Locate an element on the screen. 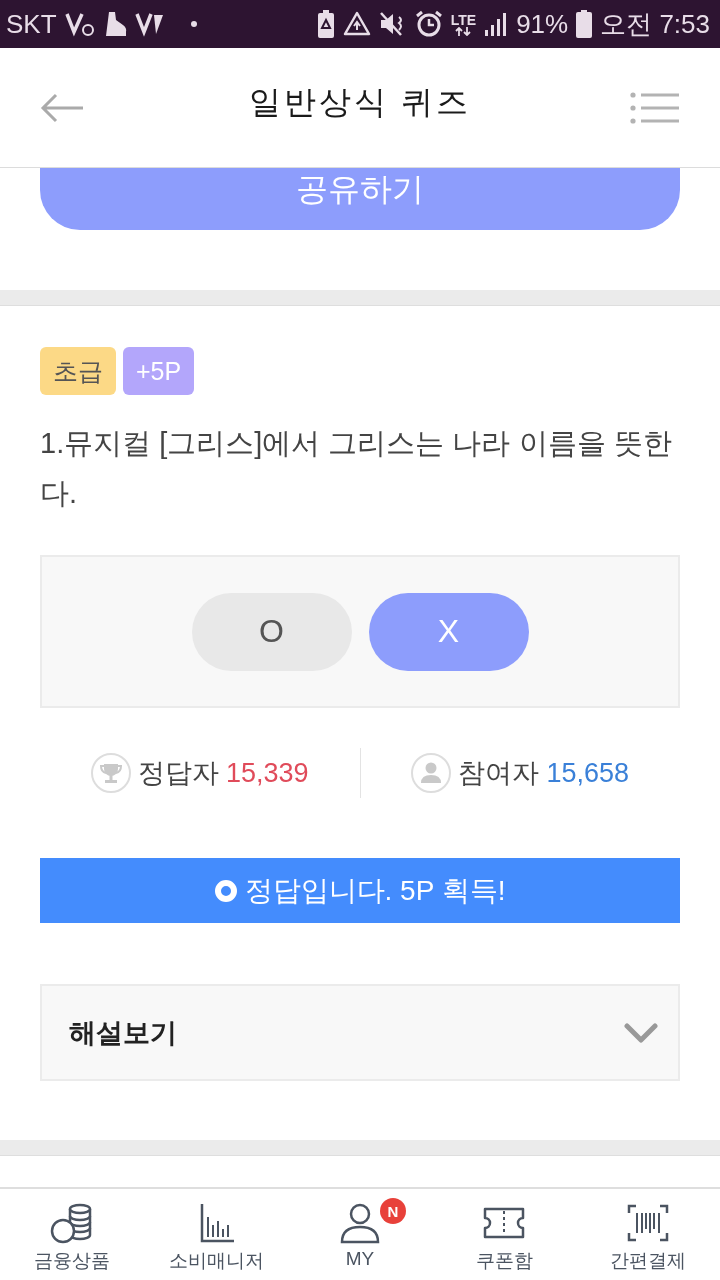  dot-icon is located at coordinates (193, 24).